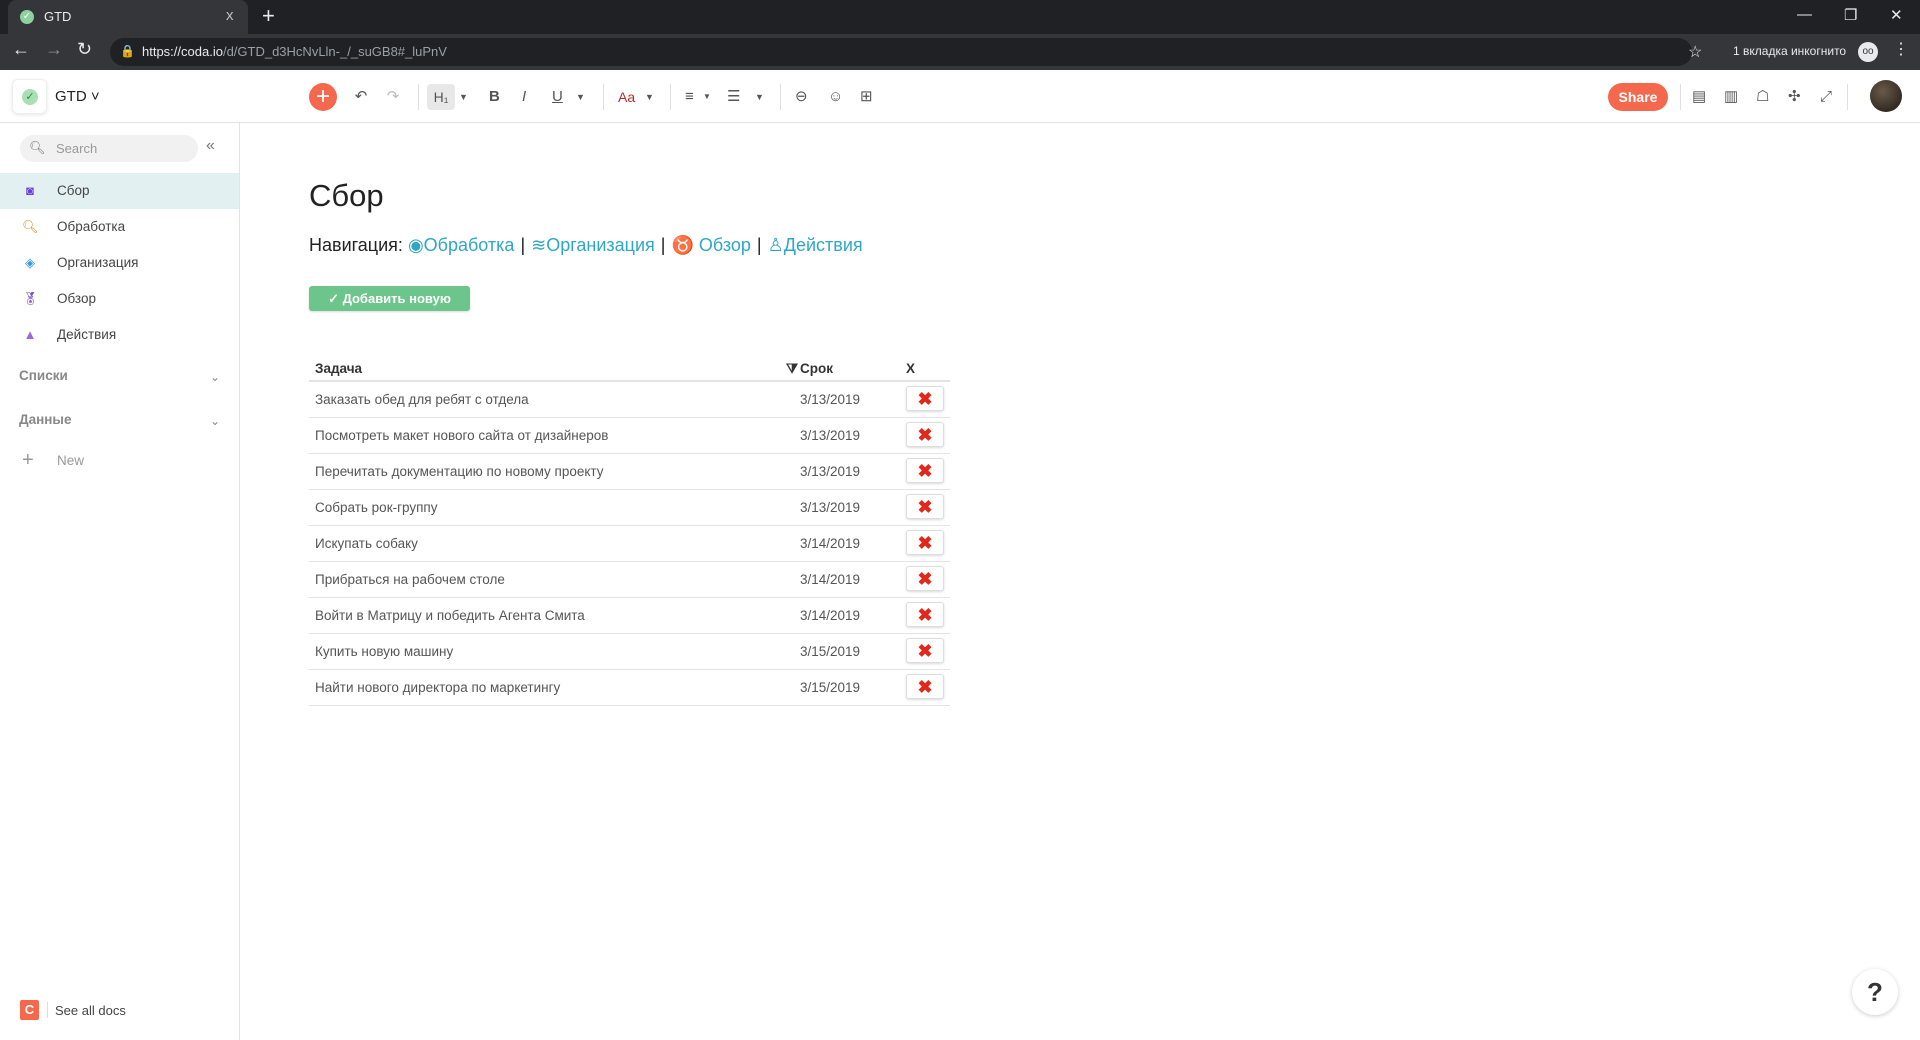 The width and height of the screenshot is (1920, 1040). Describe the element at coordinates (393, 97) in the screenshot. I see `redo-icon: ↷` at that location.